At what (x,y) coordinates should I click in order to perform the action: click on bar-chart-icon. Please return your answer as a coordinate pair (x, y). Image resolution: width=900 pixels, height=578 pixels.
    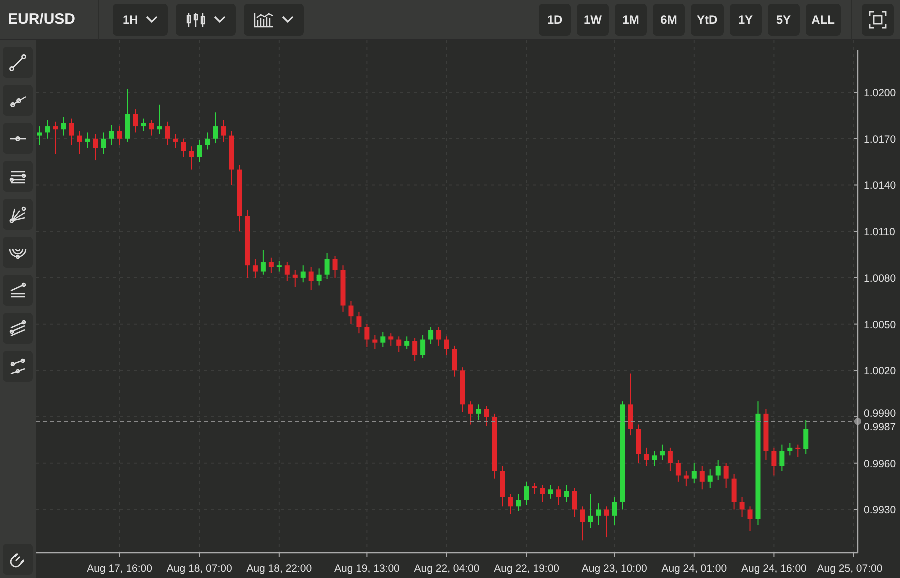
    Looking at the image, I should click on (264, 20).